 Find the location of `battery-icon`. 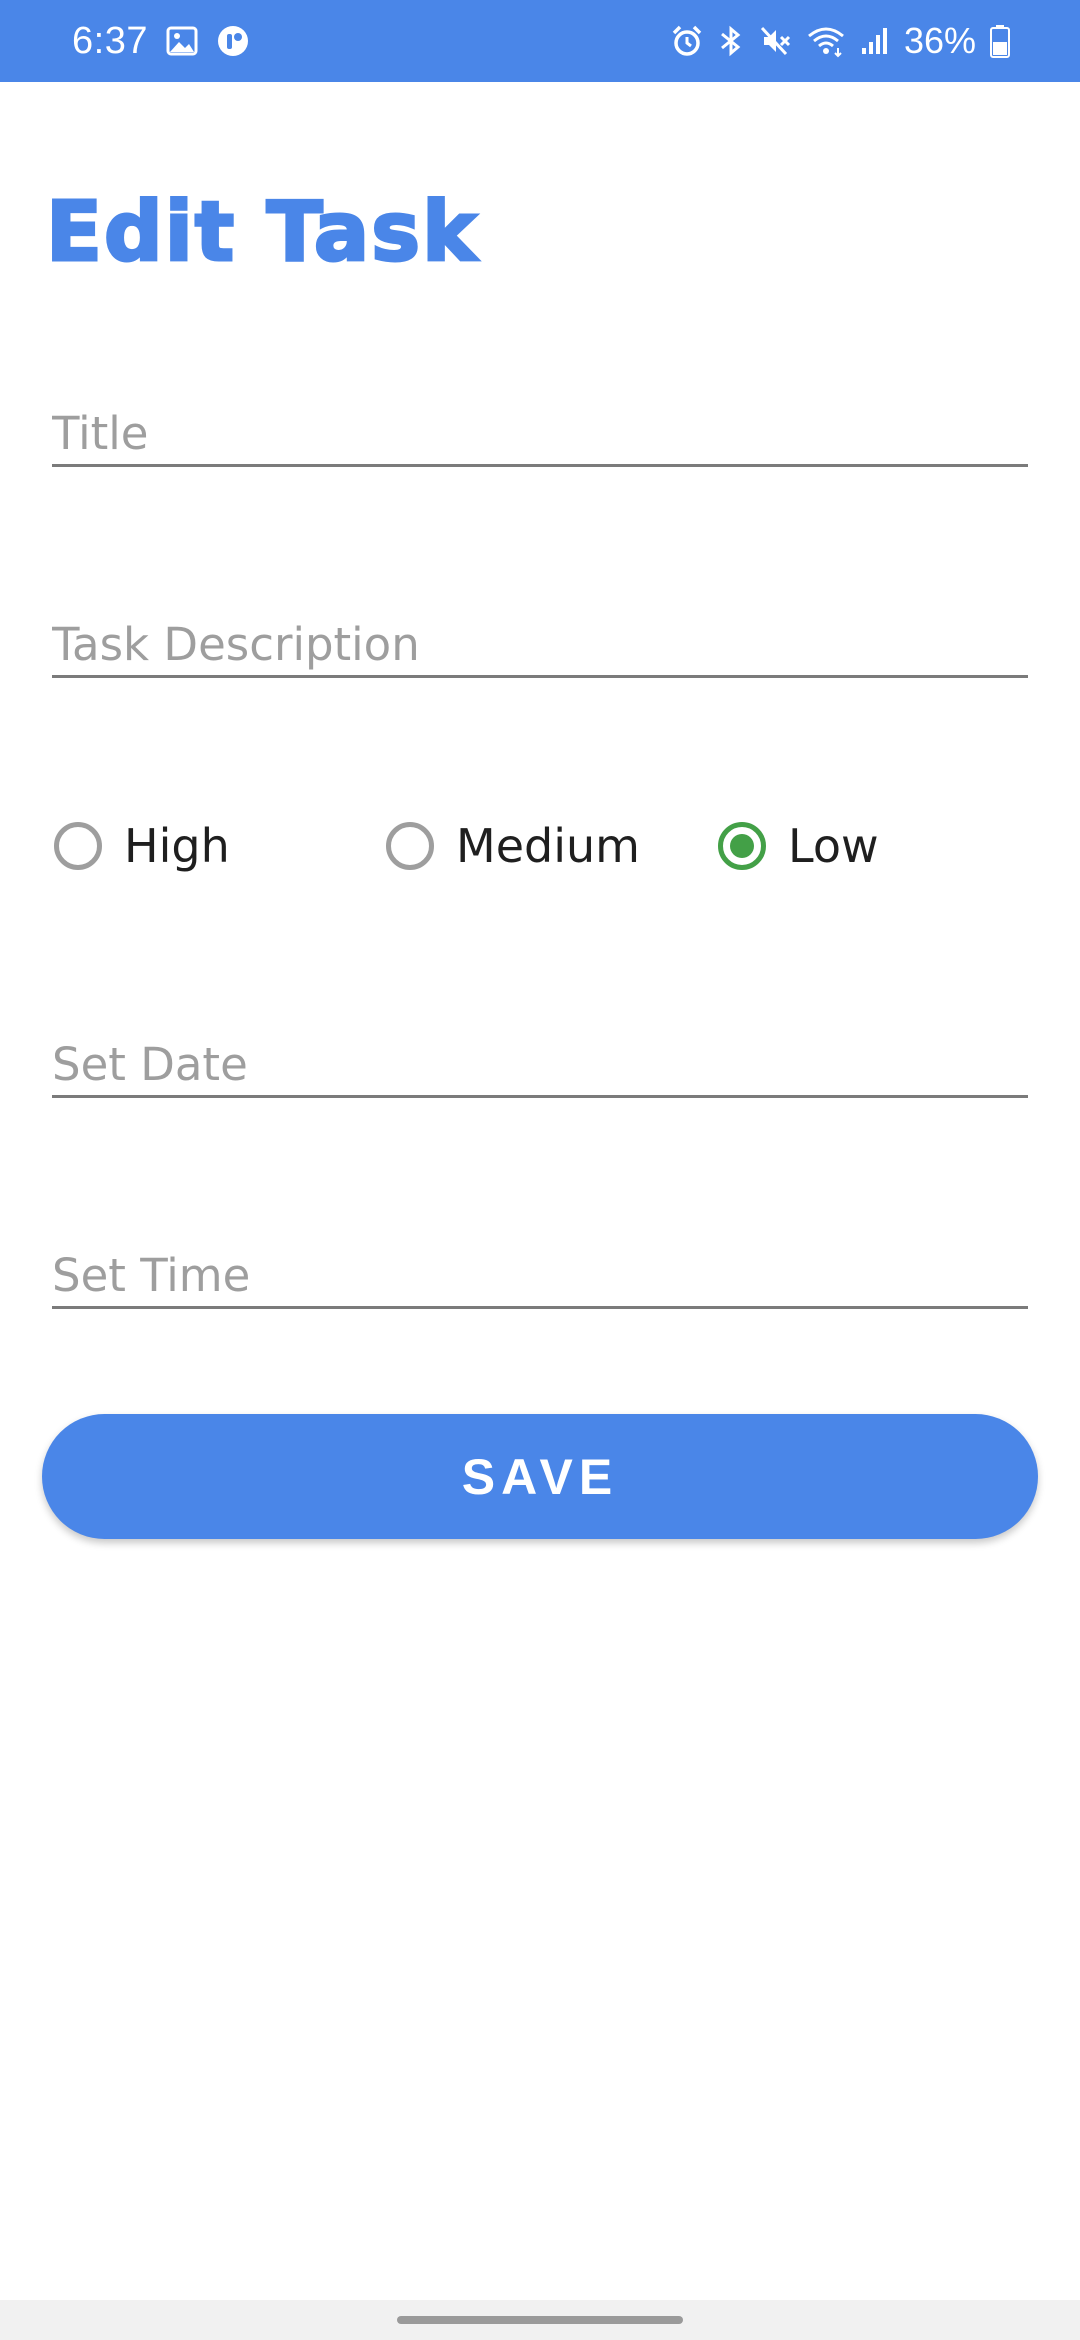

battery-icon is located at coordinates (1000, 41).